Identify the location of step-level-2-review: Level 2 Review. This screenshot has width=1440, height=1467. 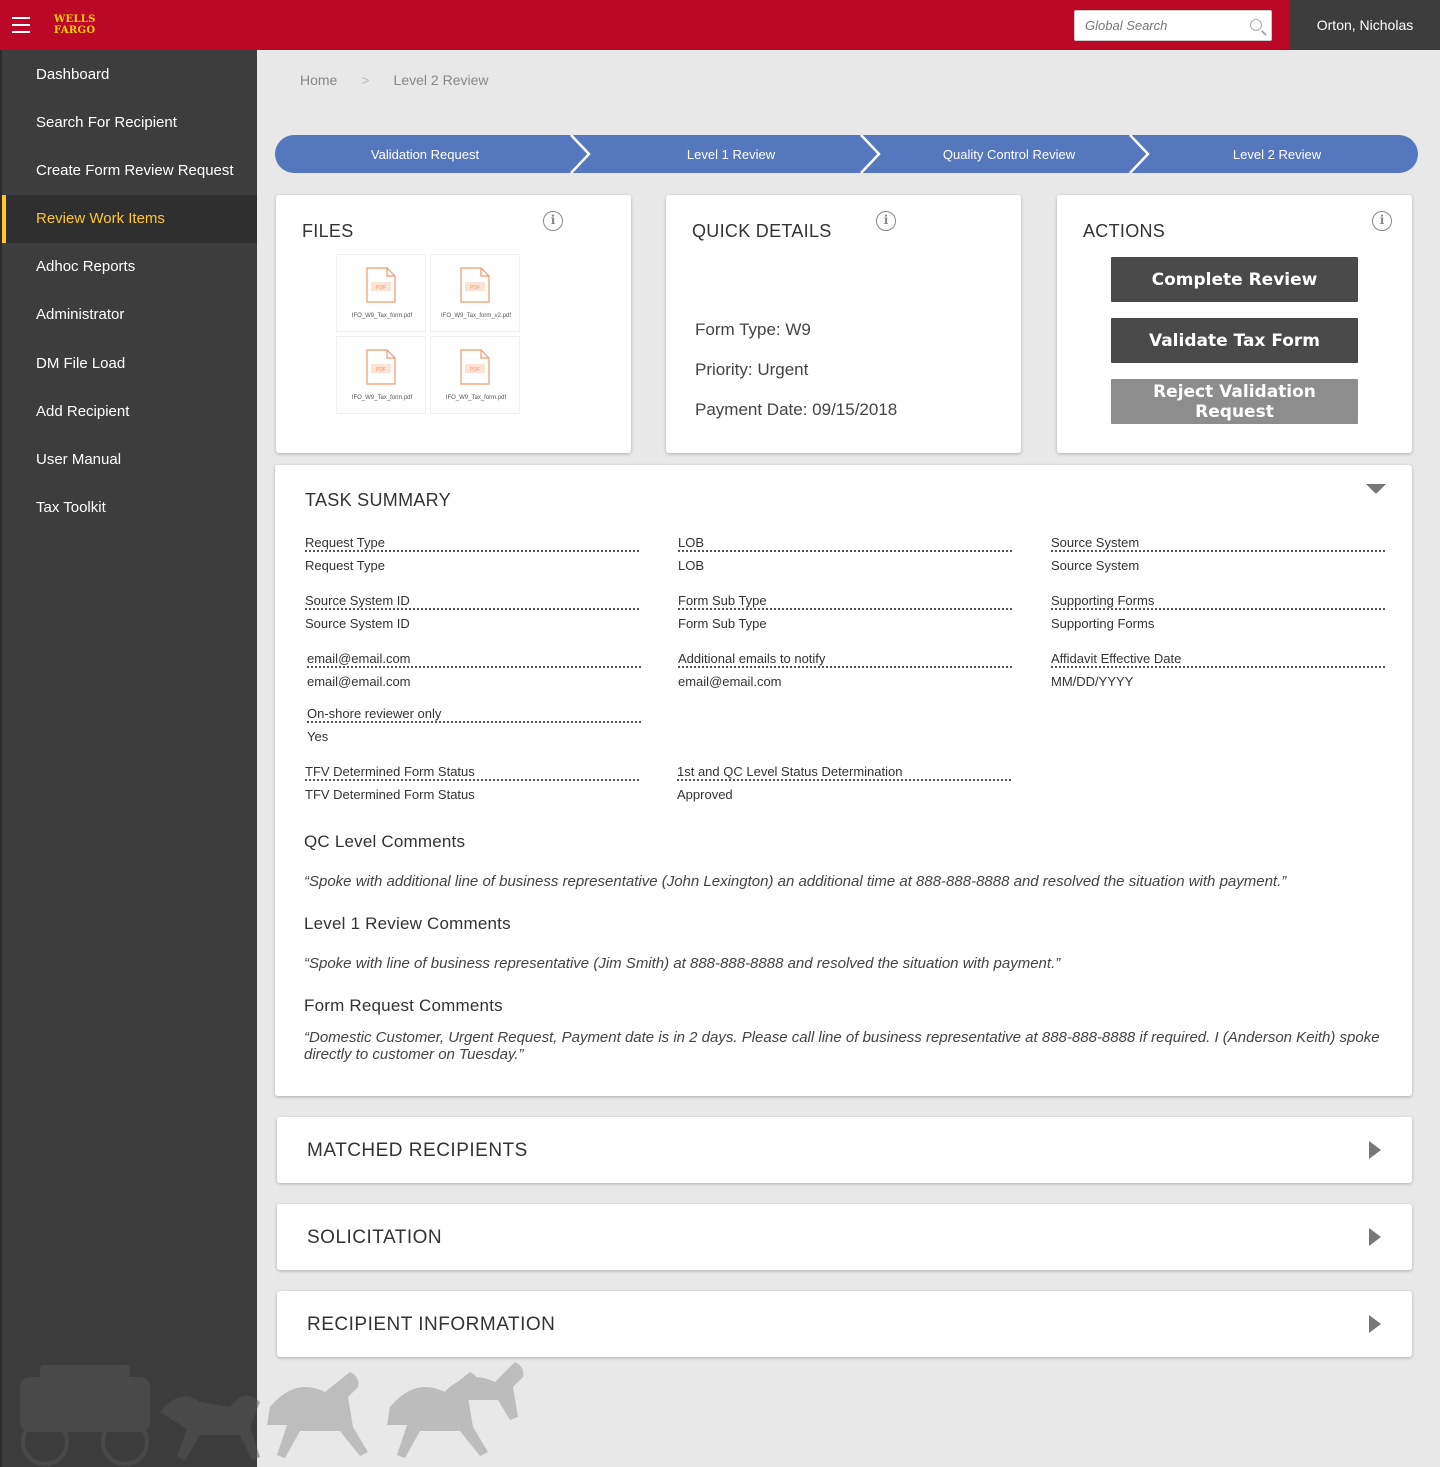
(1277, 154).